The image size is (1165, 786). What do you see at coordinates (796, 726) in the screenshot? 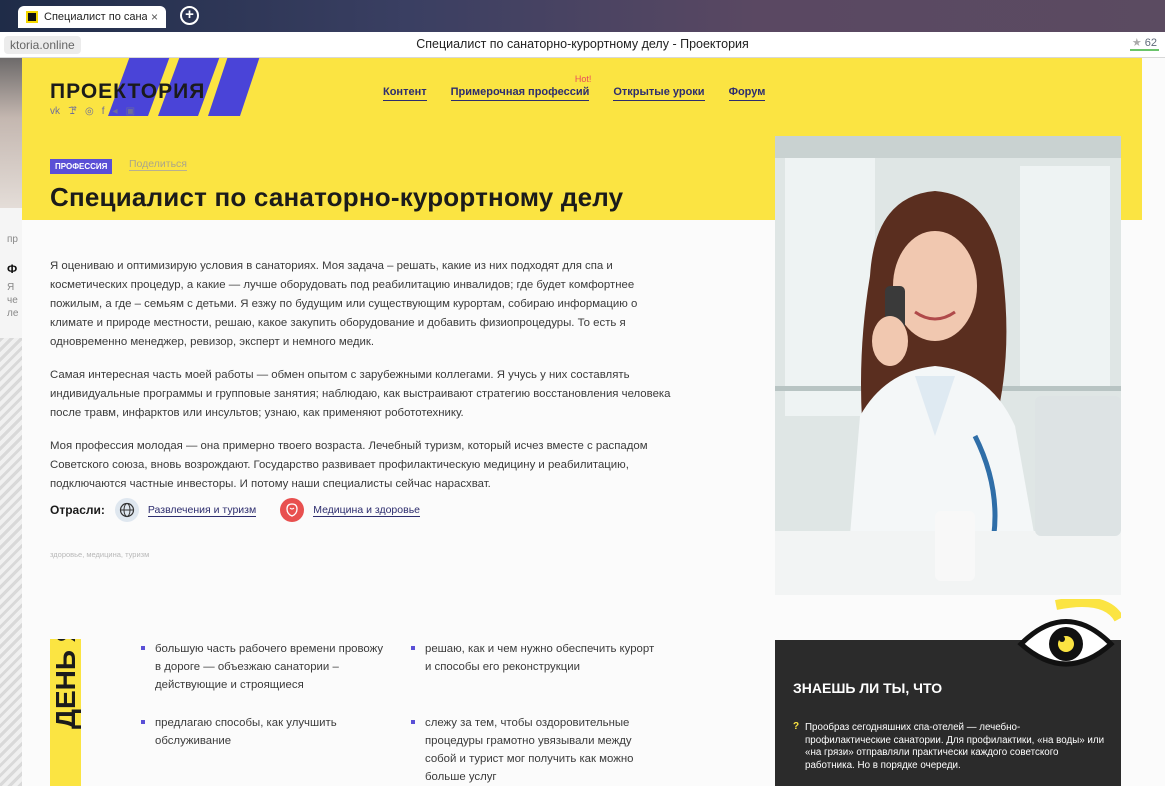
I see `question-icon: ?` at bounding box center [796, 726].